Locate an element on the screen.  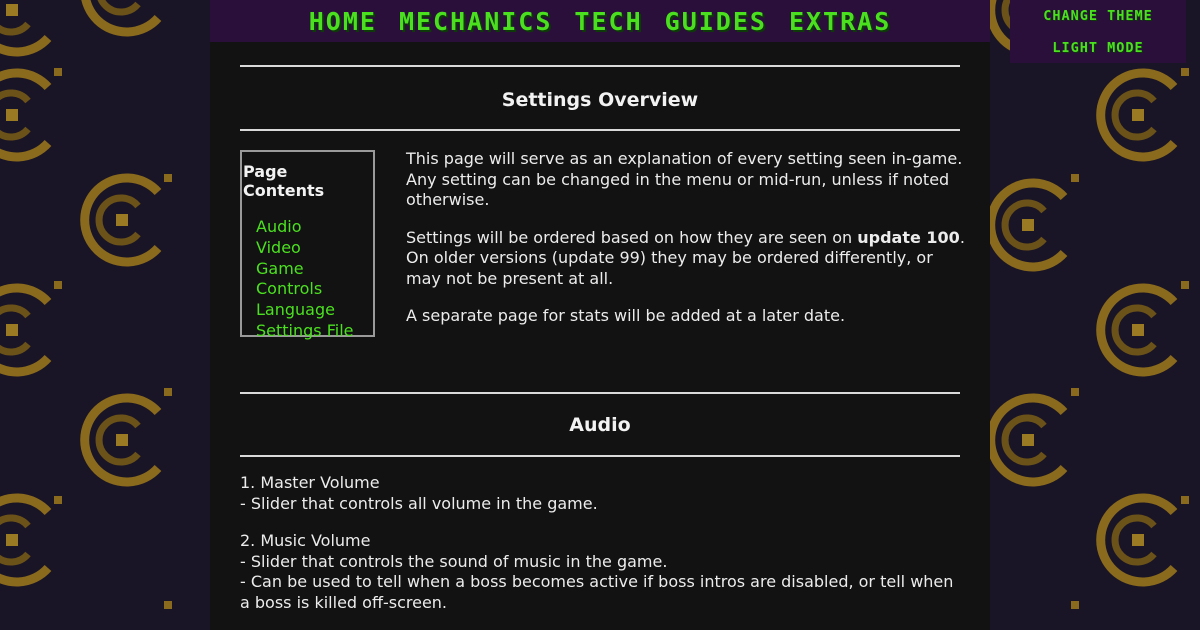
toc-link-video: Video is located at coordinates (278, 247).